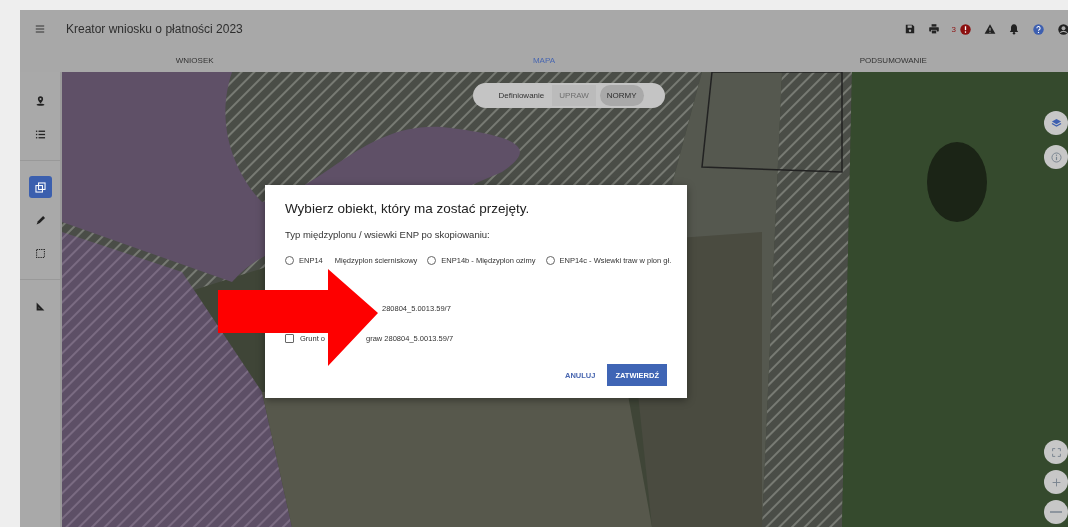 This screenshot has height=527, width=1068. I want to click on selection-icon, so click(40, 253).